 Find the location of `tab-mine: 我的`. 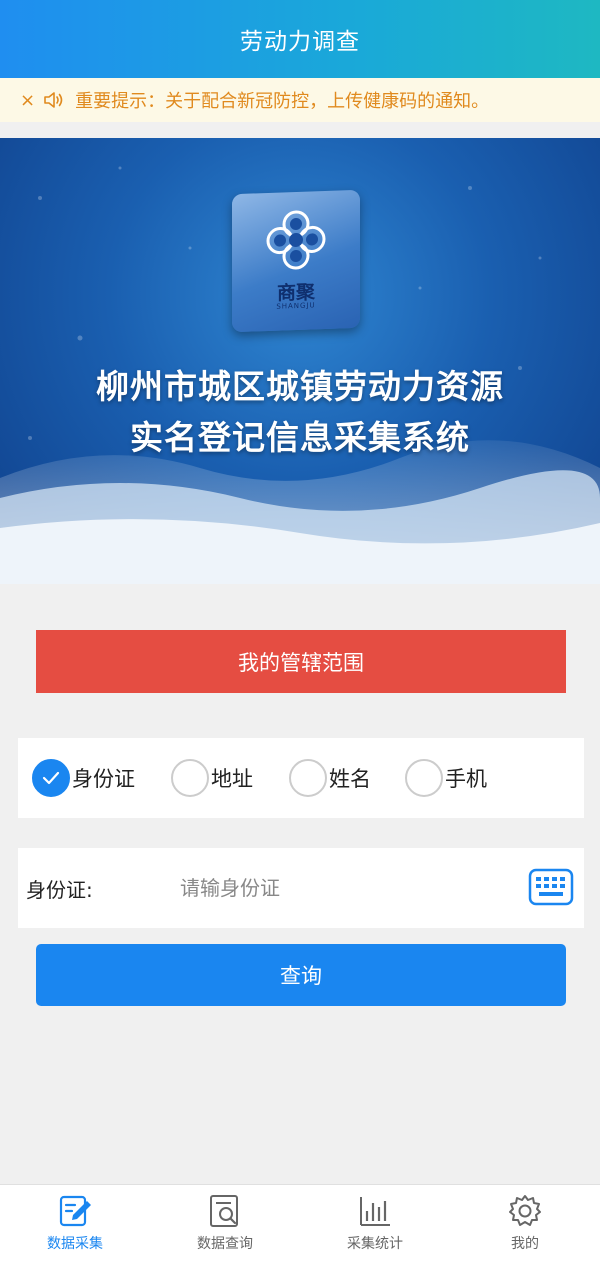

tab-mine: 我的 is located at coordinates (525, 1223).